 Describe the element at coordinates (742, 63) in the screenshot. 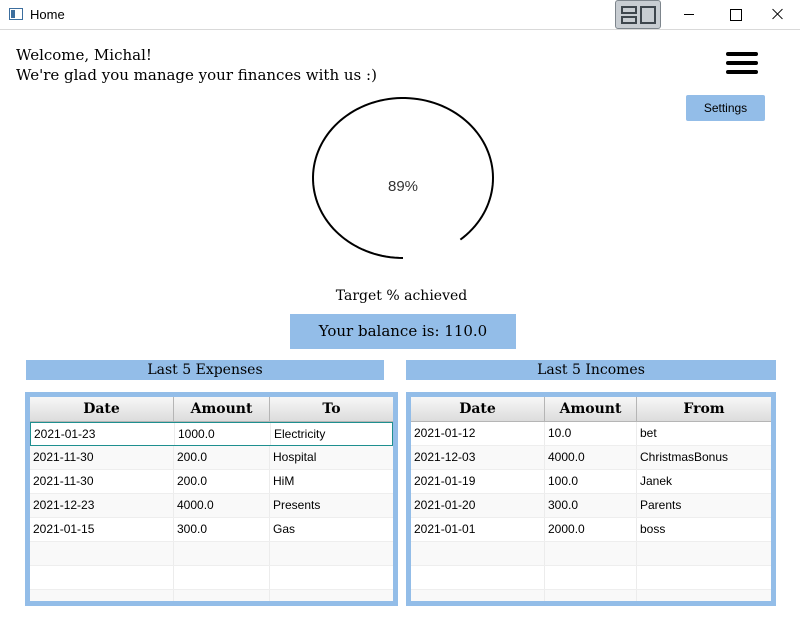

I see `hamburger-menu-icon` at that location.